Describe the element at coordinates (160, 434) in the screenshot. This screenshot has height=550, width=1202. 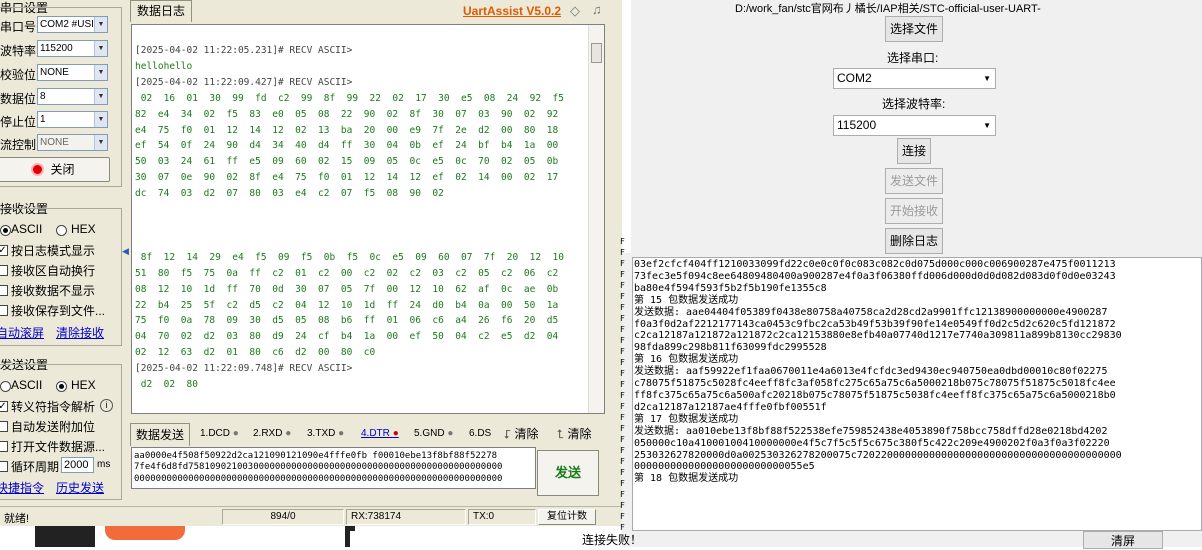
I see `tab-data-send: 数据发送` at that location.